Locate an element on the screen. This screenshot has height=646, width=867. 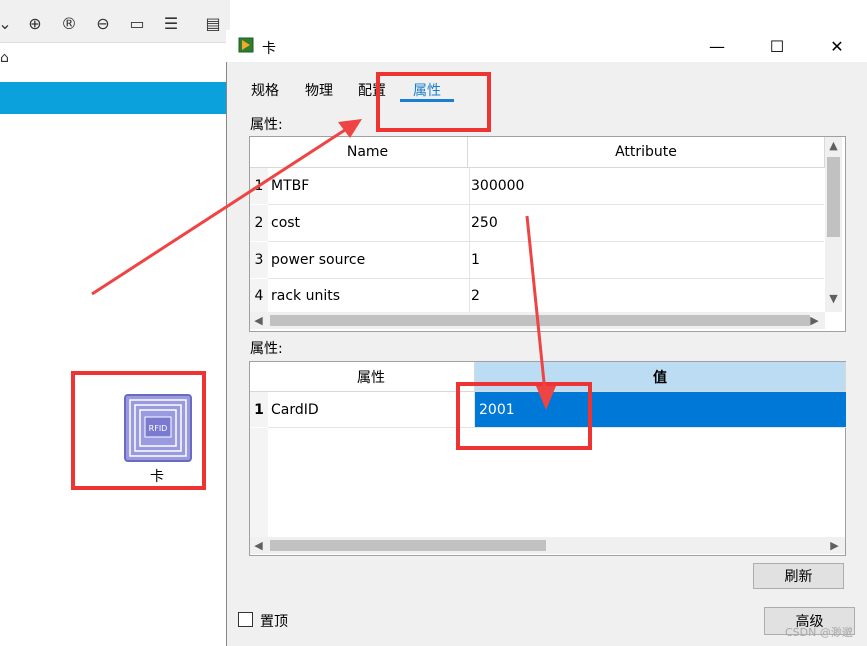
arrow-line-to-value is located at coordinates (536, 304).